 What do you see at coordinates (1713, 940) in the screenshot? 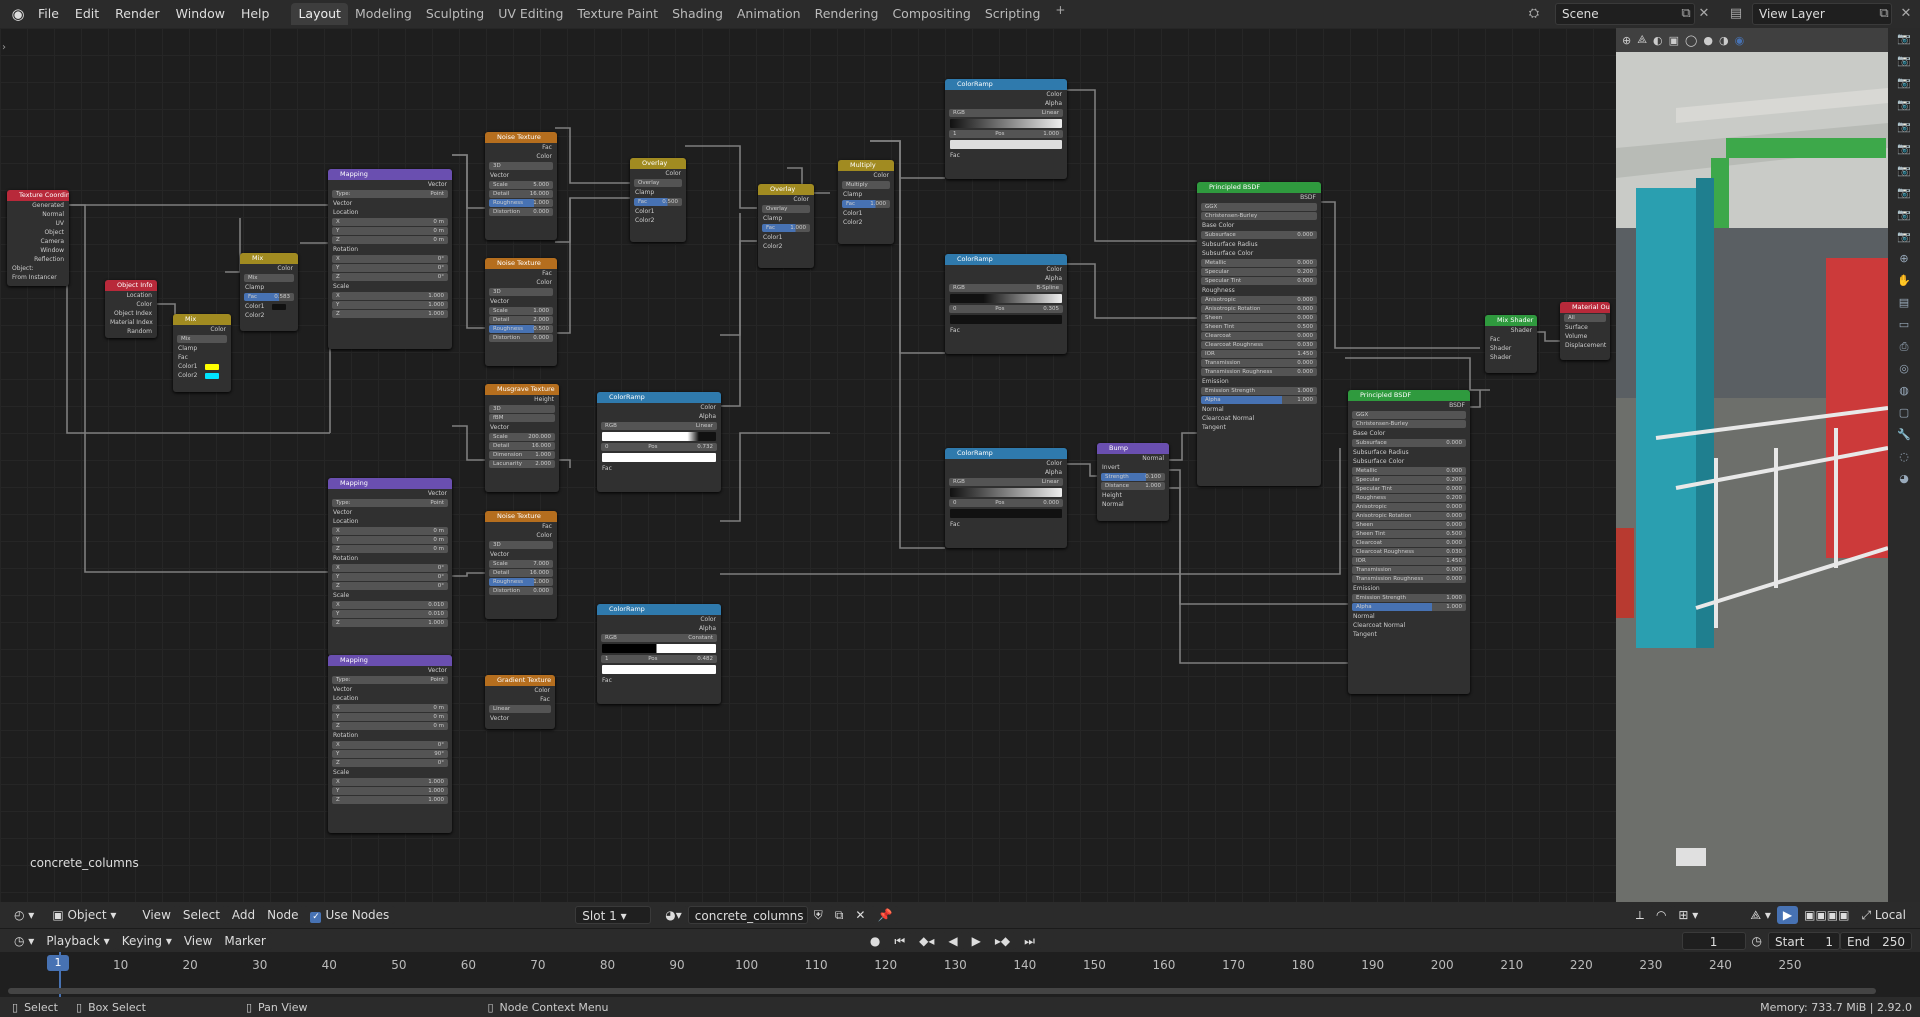
I see `current-frame-field: 1` at bounding box center [1713, 940].